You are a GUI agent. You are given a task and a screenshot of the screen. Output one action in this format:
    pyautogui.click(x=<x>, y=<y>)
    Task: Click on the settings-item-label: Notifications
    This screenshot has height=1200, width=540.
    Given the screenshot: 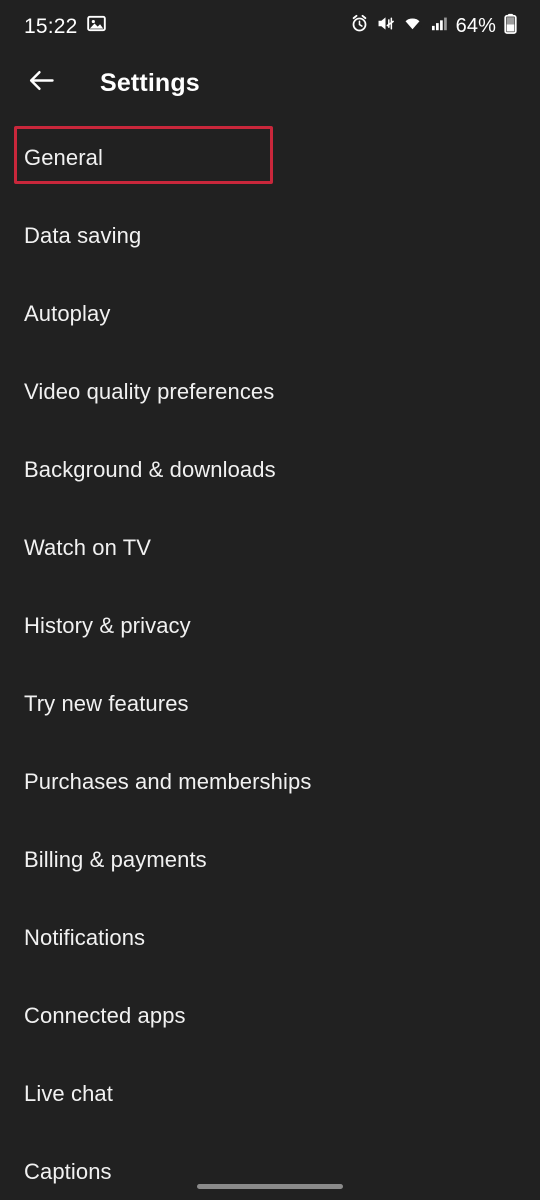 What is the action you would take?
    pyautogui.click(x=85, y=937)
    